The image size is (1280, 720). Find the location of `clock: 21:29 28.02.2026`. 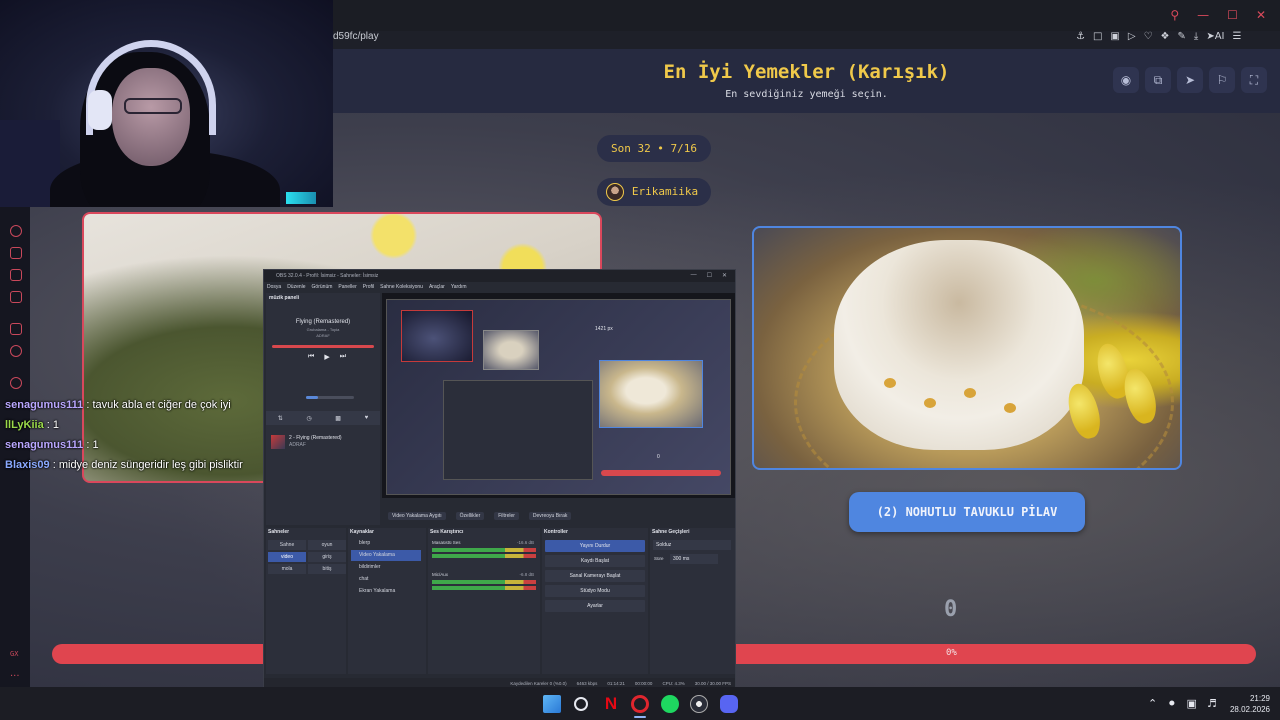

clock: 21:29 28.02.2026 is located at coordinates (1248, 704).